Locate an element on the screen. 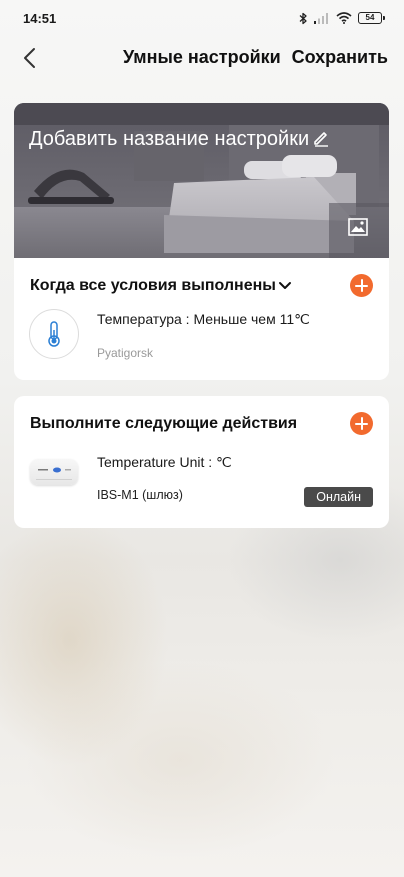 The width and height of the screenshot is (404, 877). back-button is located at coordinates (31, 57).